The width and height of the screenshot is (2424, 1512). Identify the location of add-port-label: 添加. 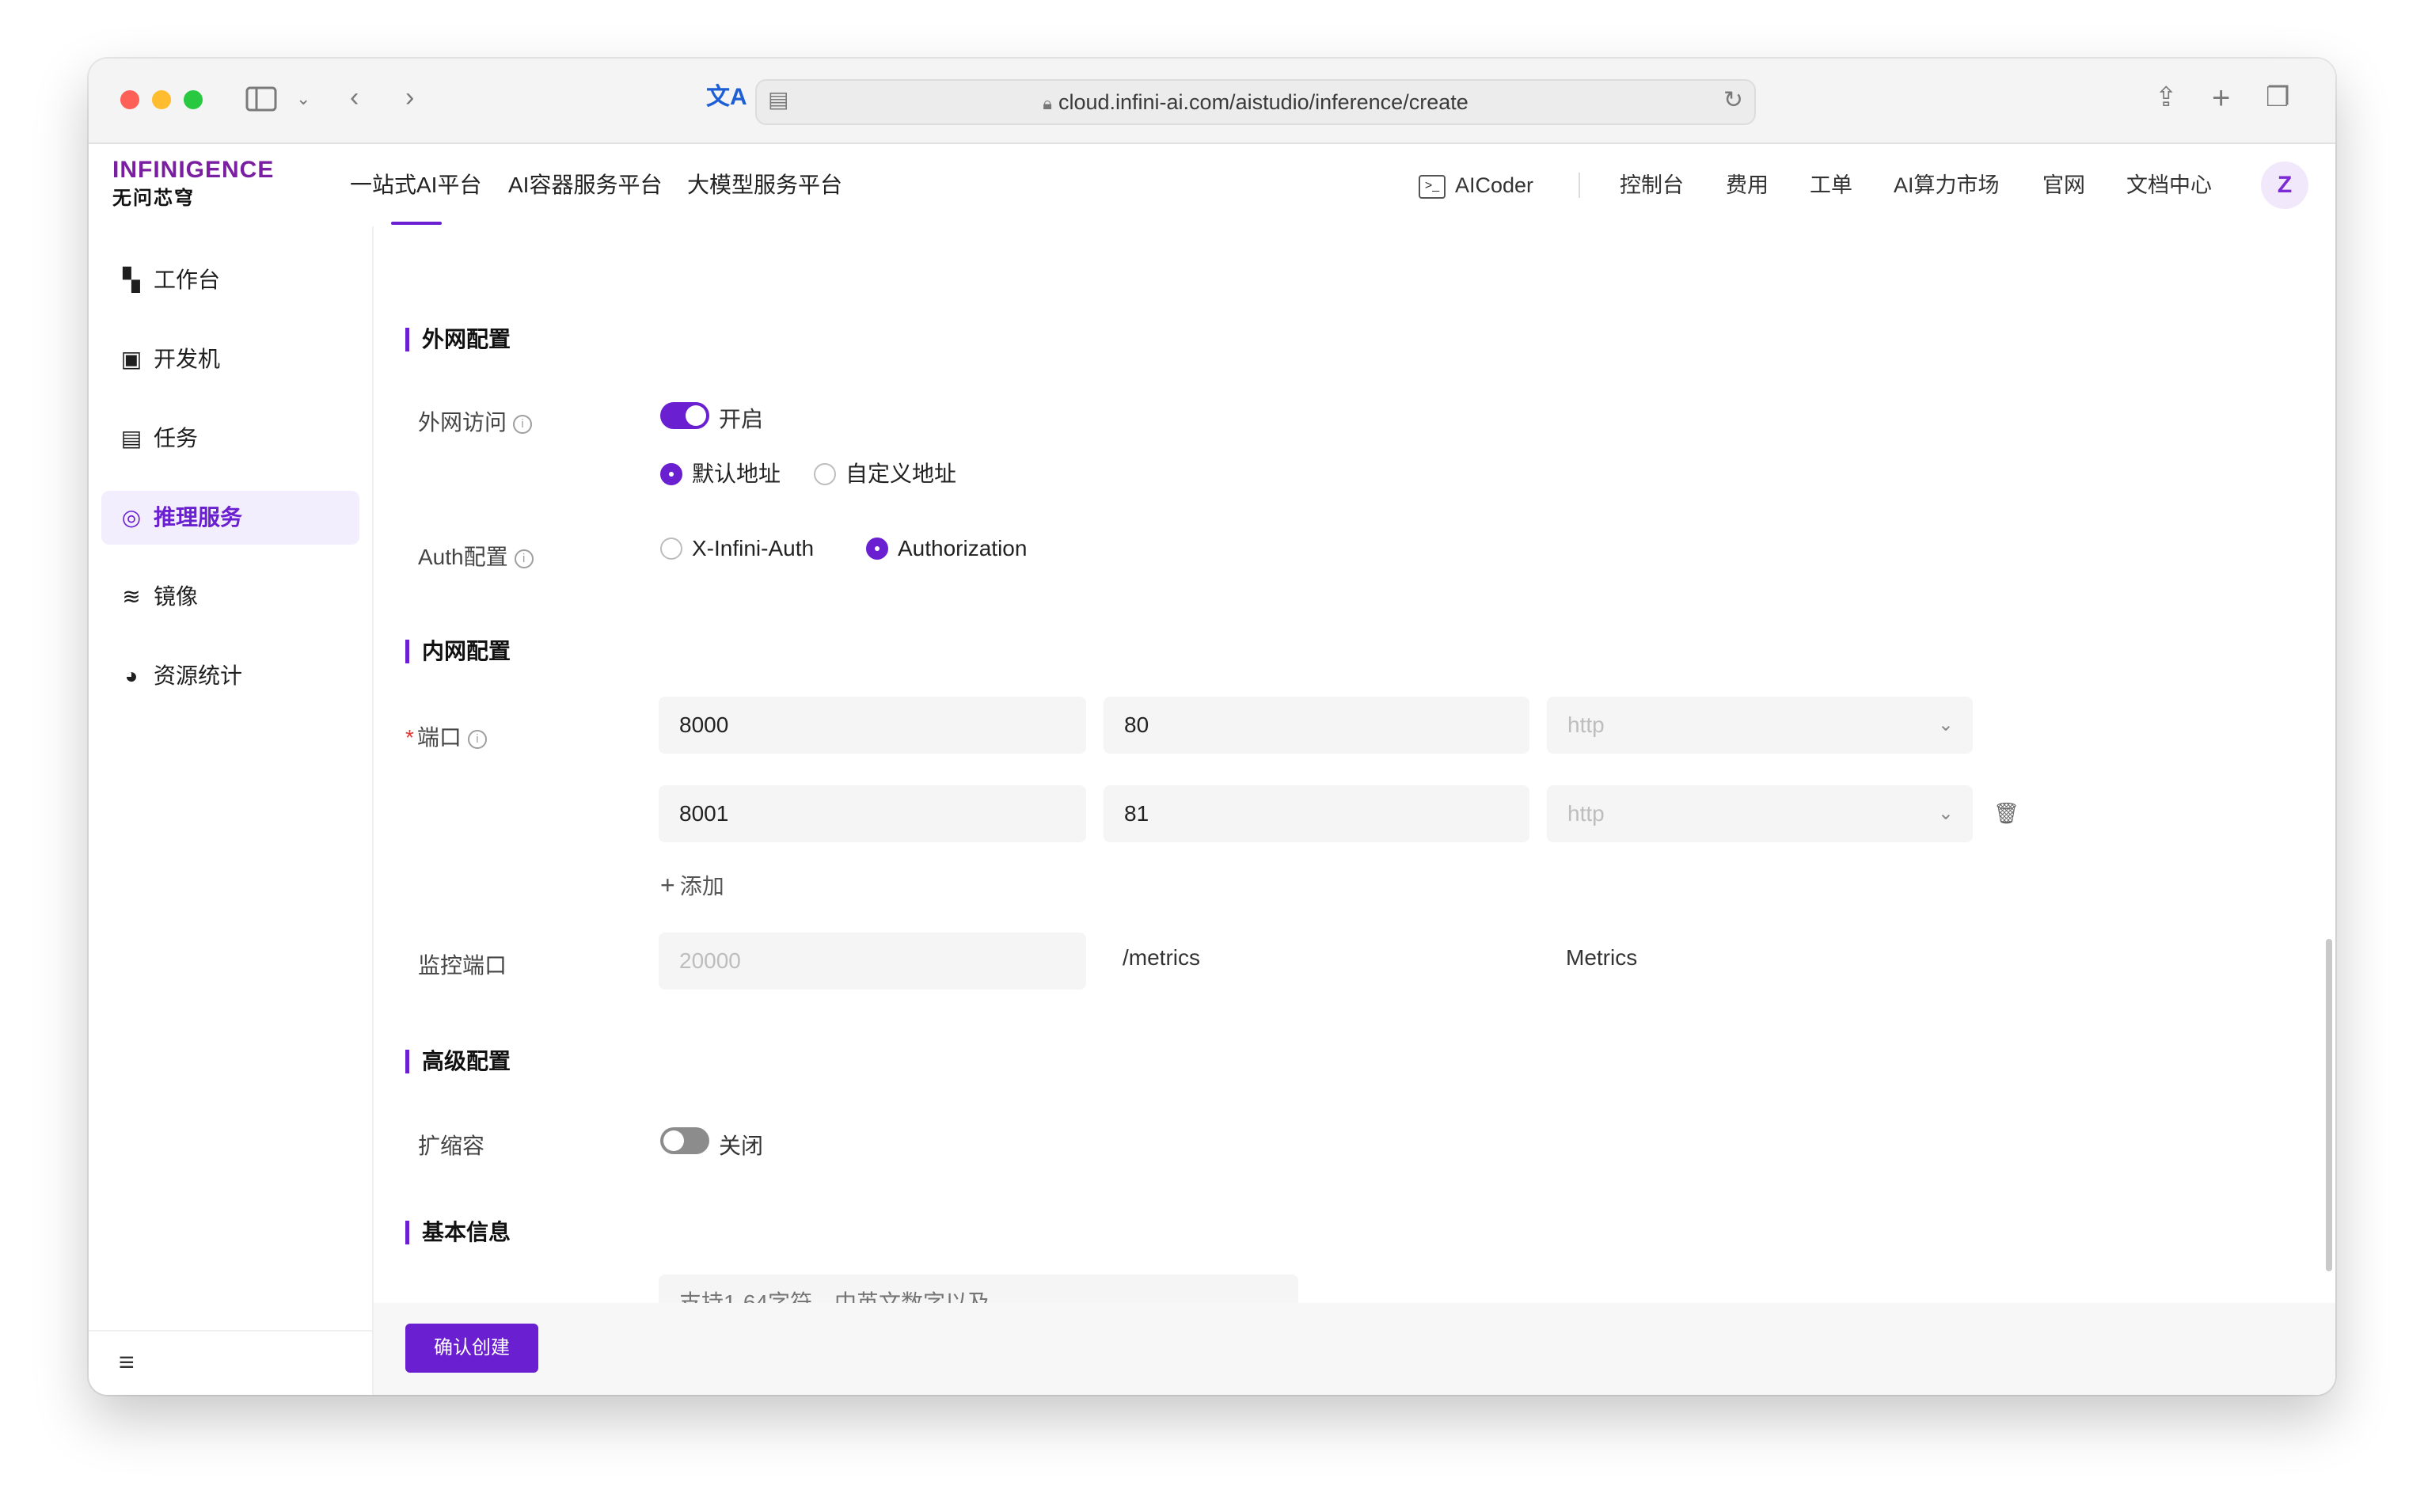
(701, 886).